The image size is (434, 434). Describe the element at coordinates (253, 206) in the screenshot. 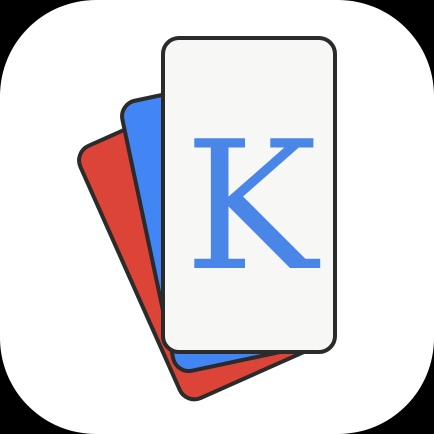

I see `card-letter: K` at that location.